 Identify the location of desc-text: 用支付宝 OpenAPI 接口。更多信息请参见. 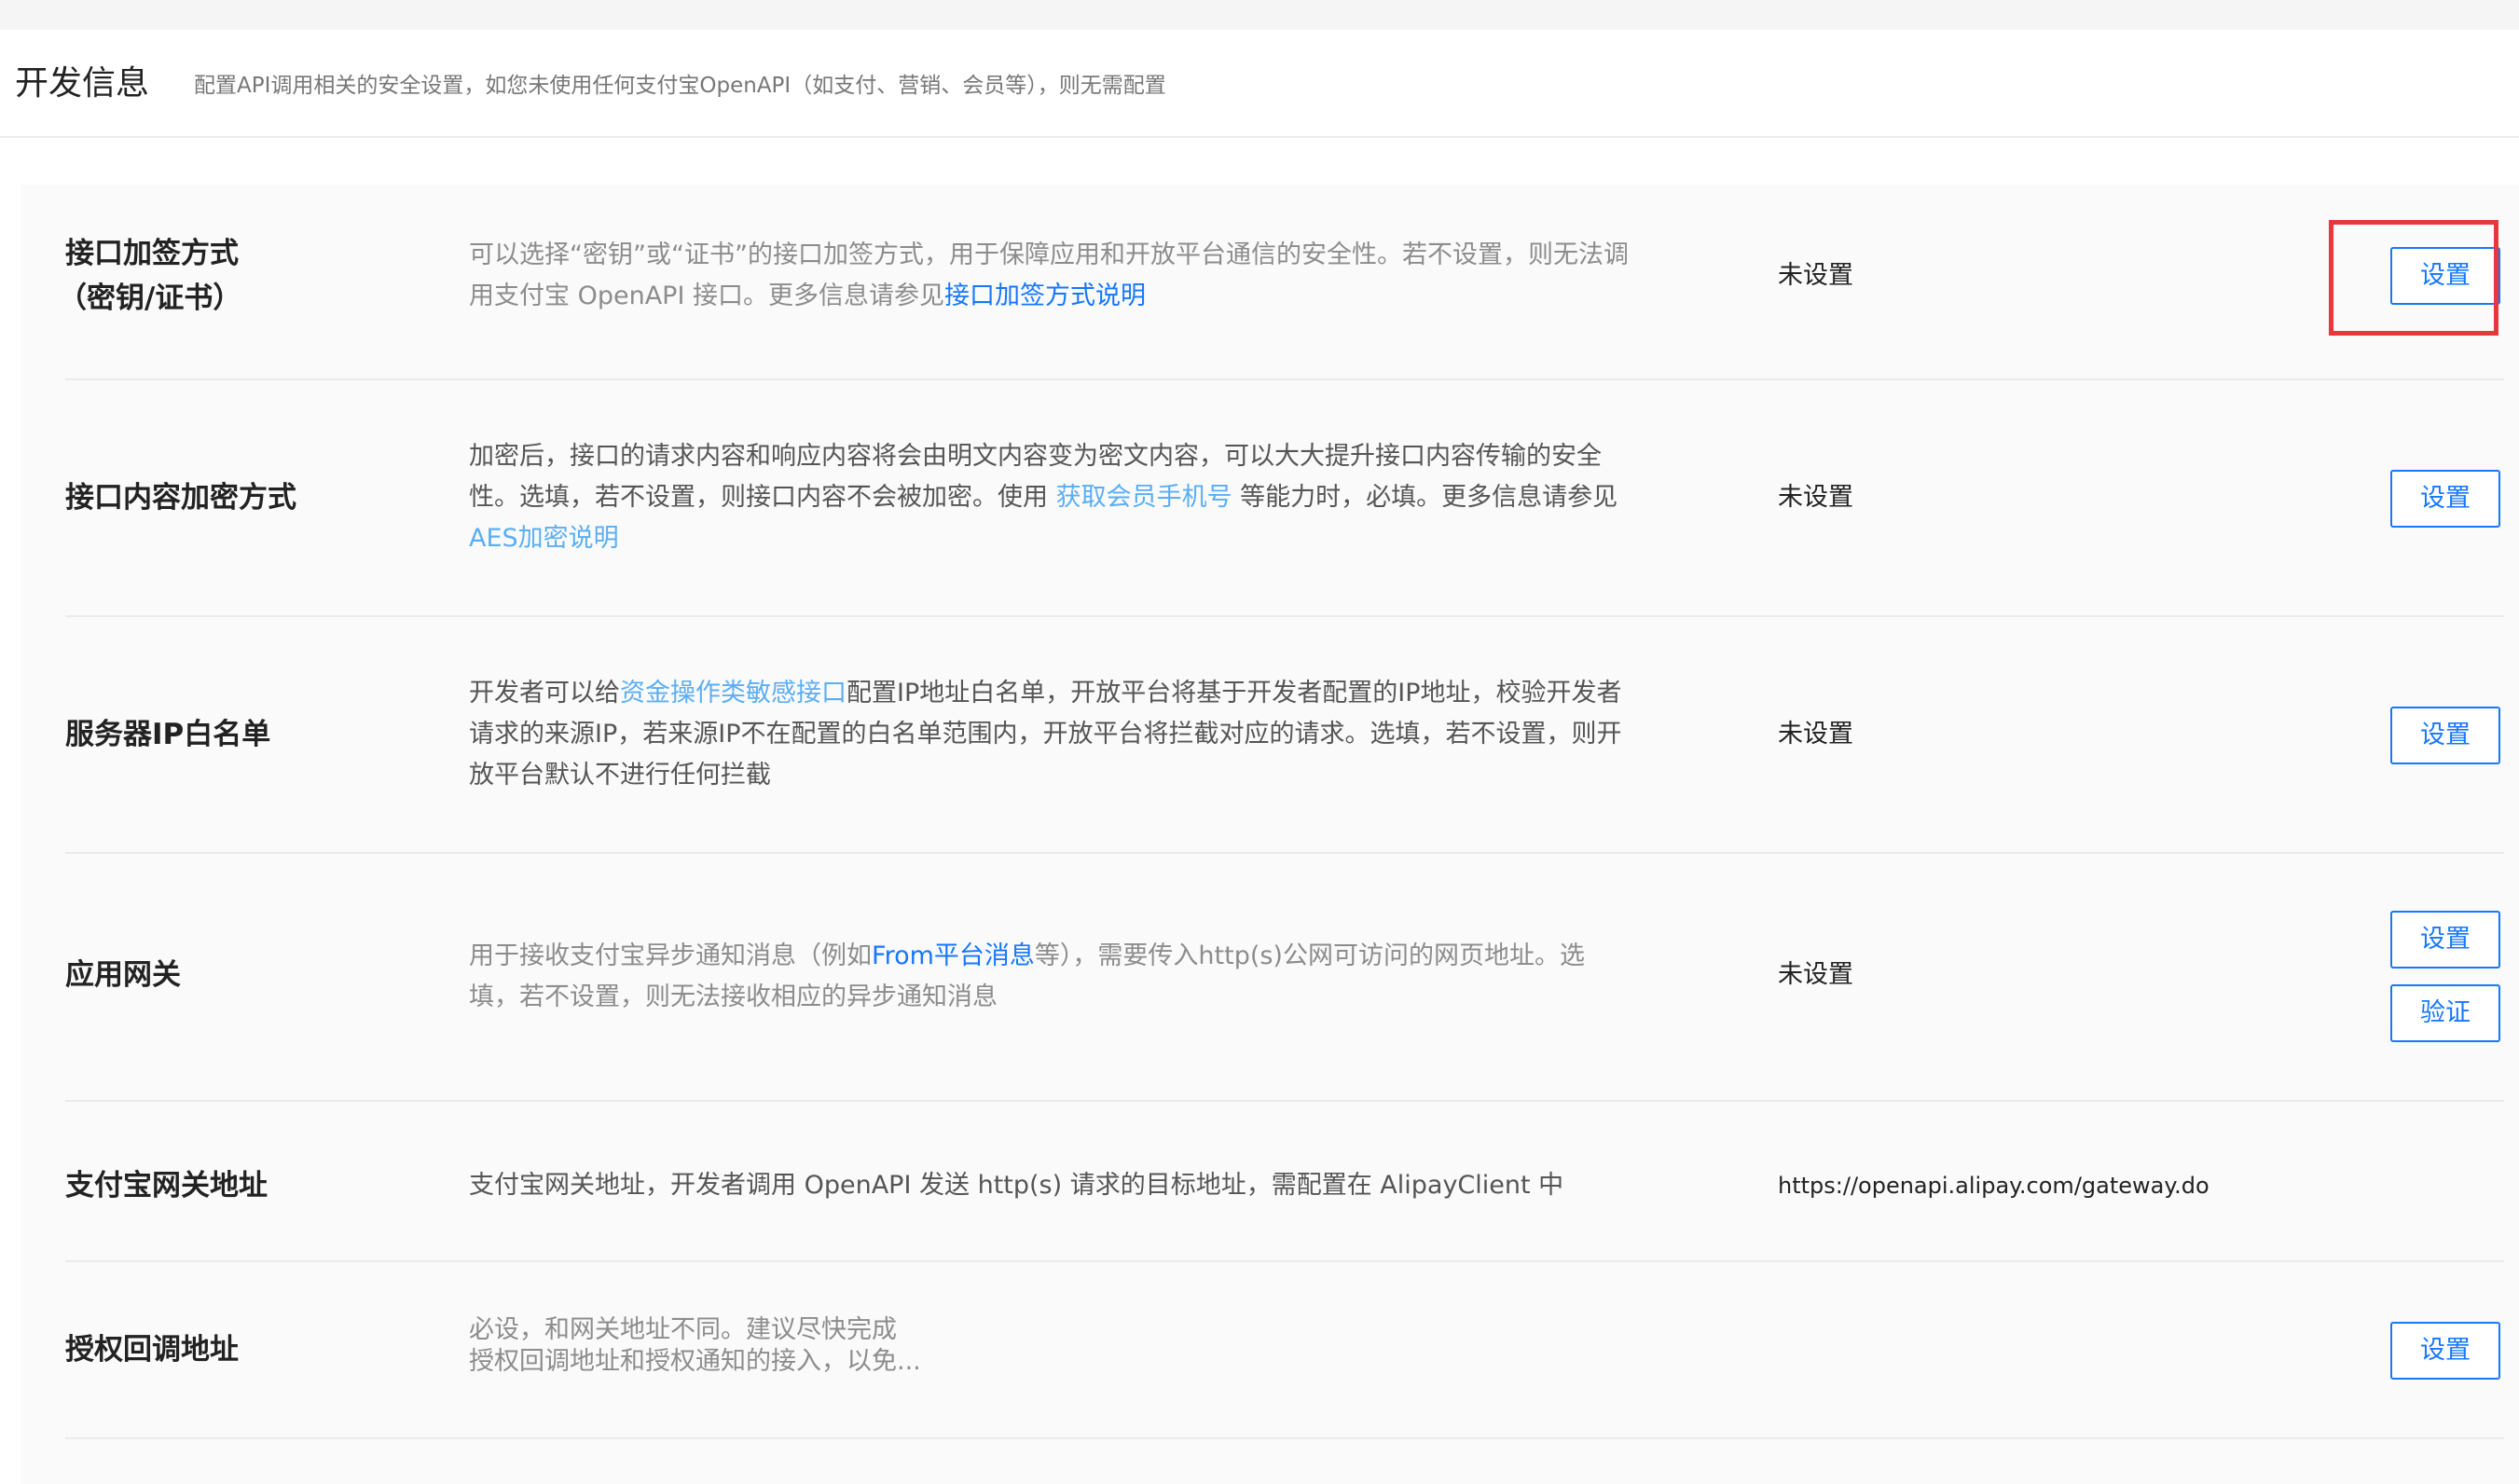
(706, 296).